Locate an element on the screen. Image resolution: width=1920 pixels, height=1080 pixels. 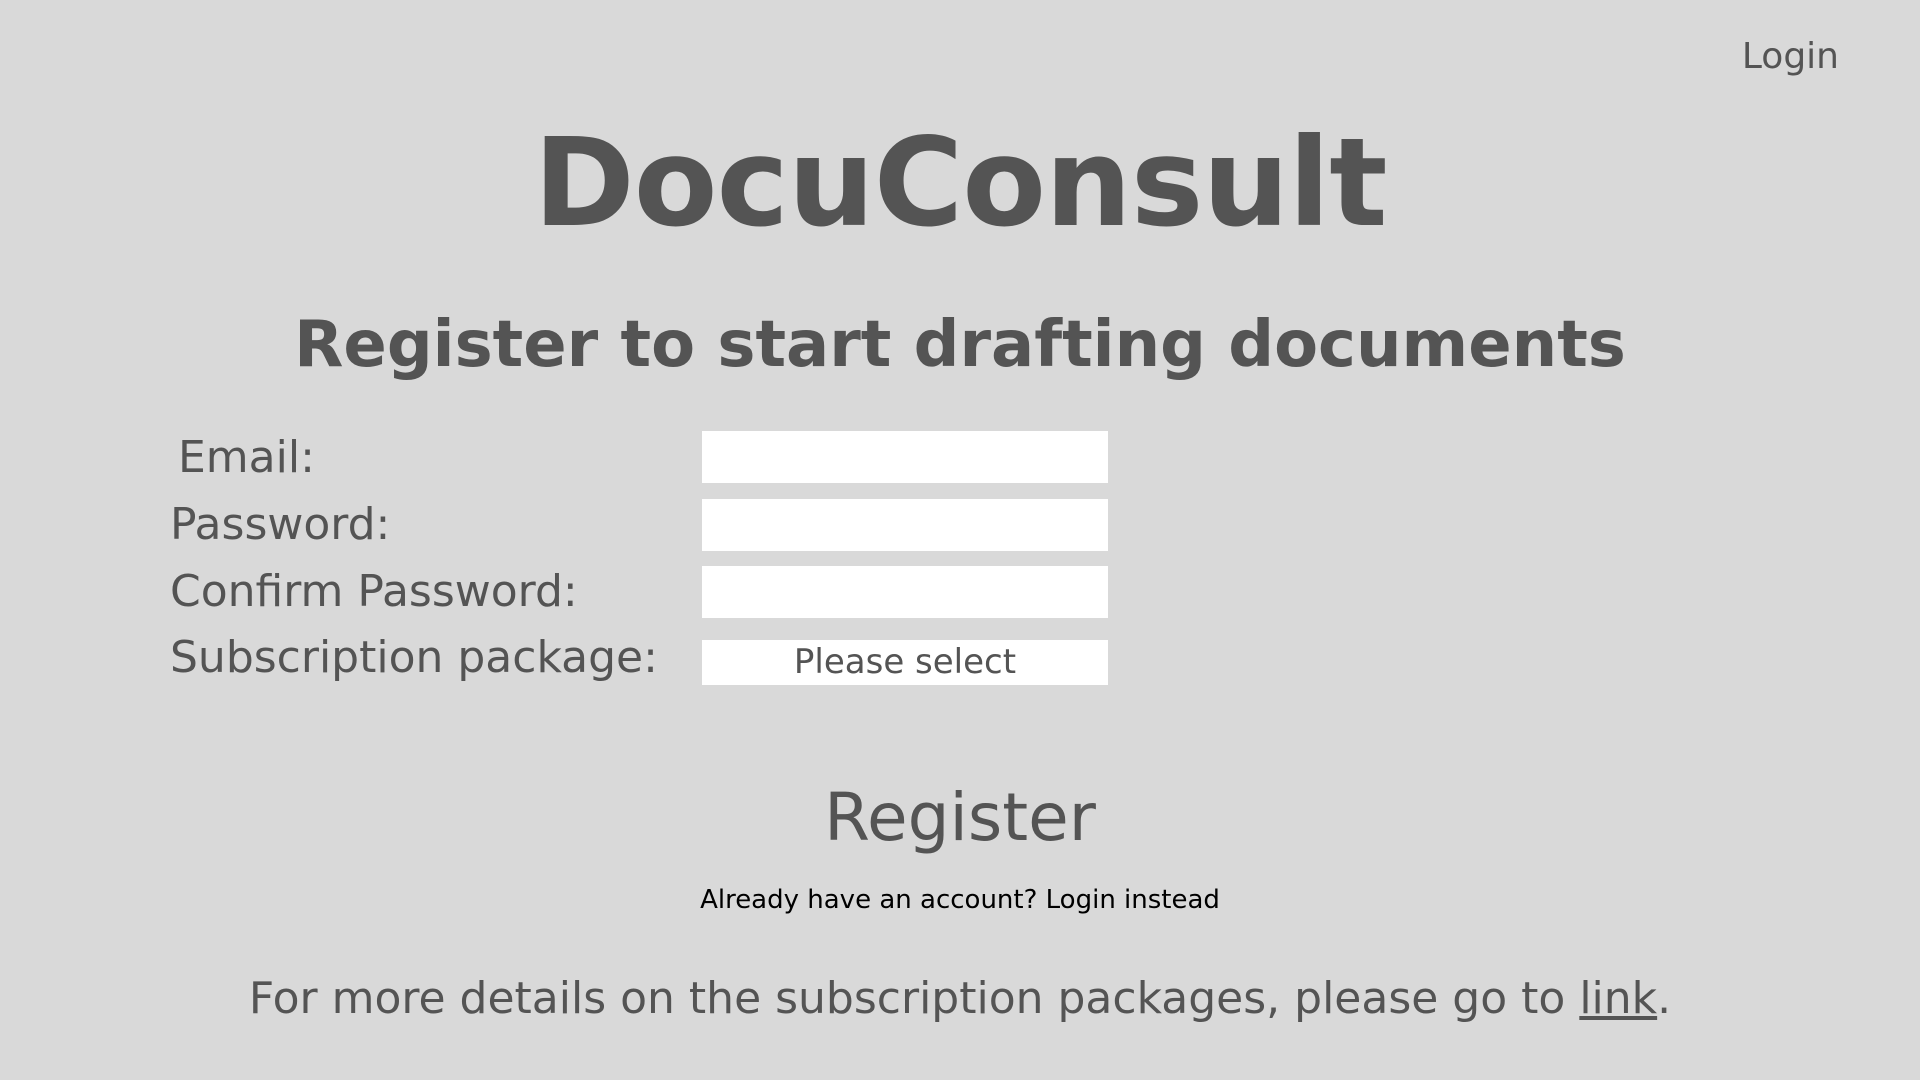
register-button-label: Register is located at coordinates (960, 817).